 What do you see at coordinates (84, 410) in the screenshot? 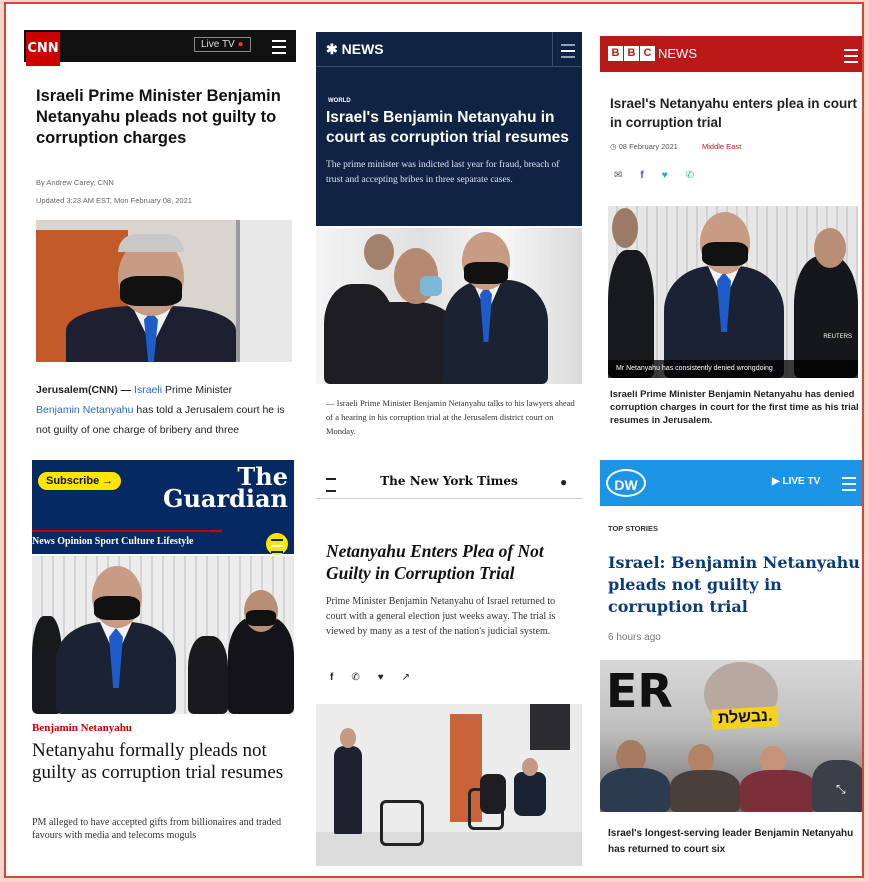
I see `link-netanyahu: Benjamin Netanyahu` at bounding box center [84, 410].